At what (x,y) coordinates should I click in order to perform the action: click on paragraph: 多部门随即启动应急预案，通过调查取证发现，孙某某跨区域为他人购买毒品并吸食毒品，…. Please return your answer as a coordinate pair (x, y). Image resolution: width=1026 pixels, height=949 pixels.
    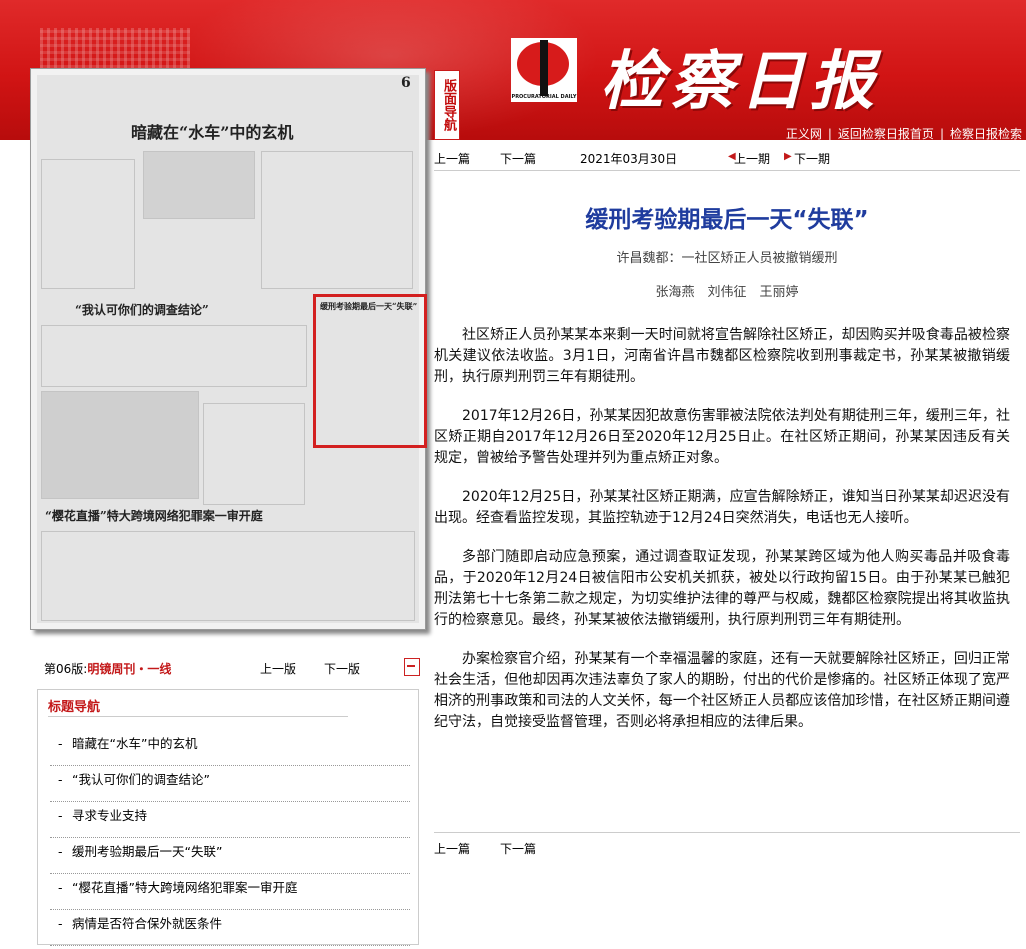
    Looking at the image, I should click on (722, 588).